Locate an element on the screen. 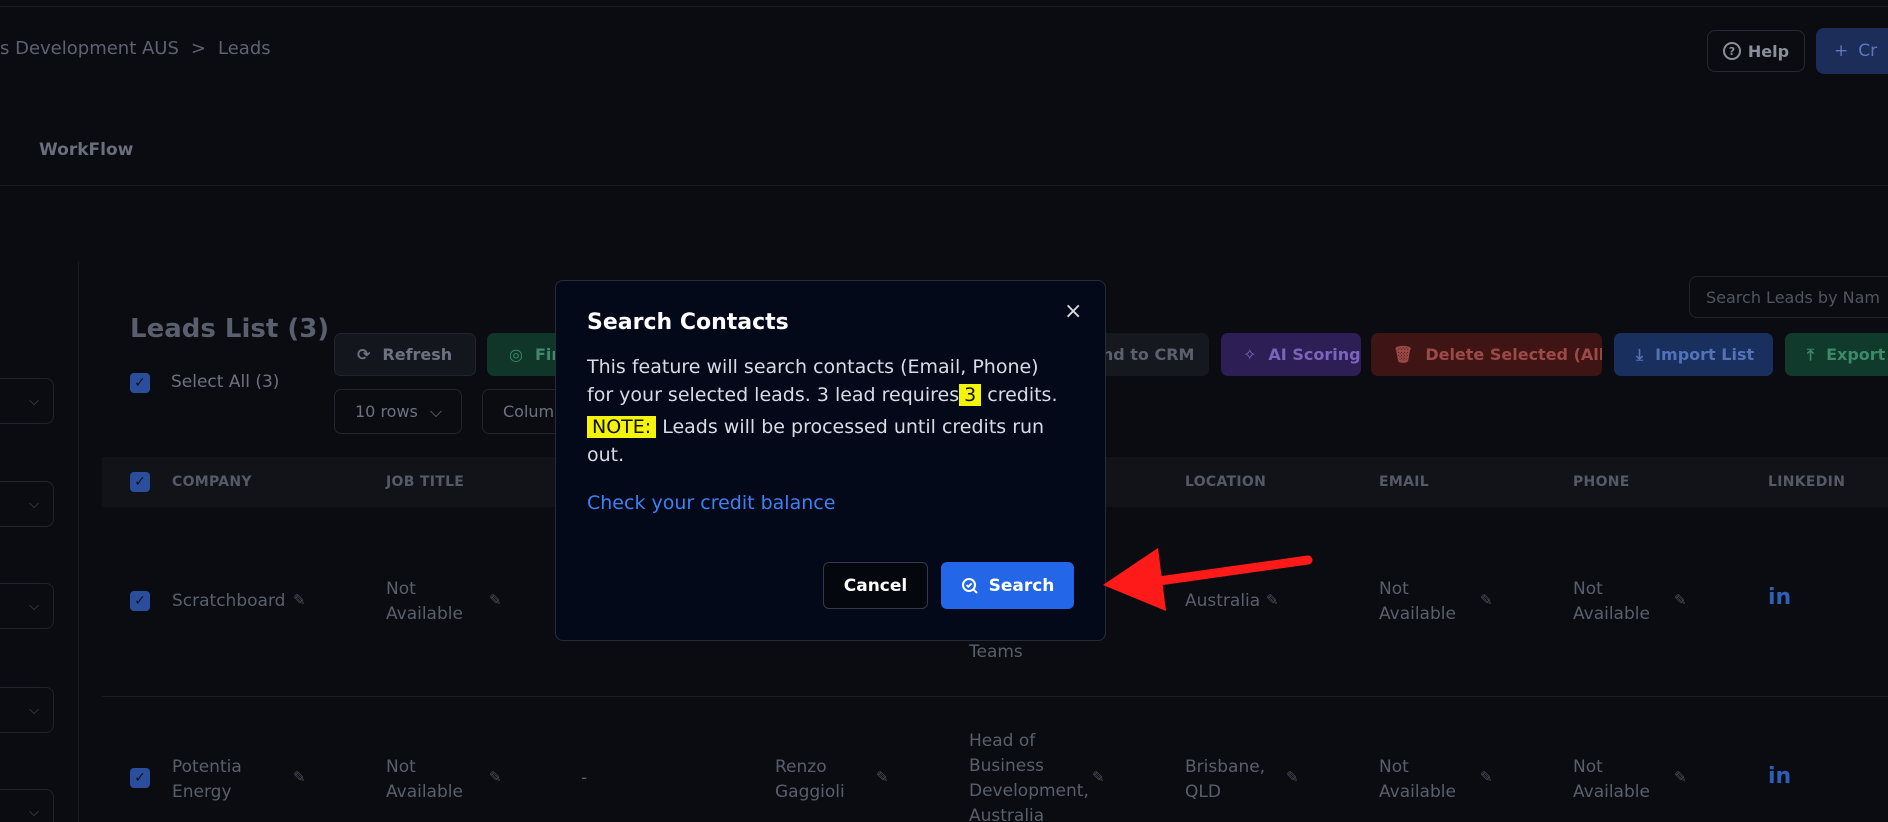  delete-label: Delete Selected (All) is located at coordinates (1513, 354).